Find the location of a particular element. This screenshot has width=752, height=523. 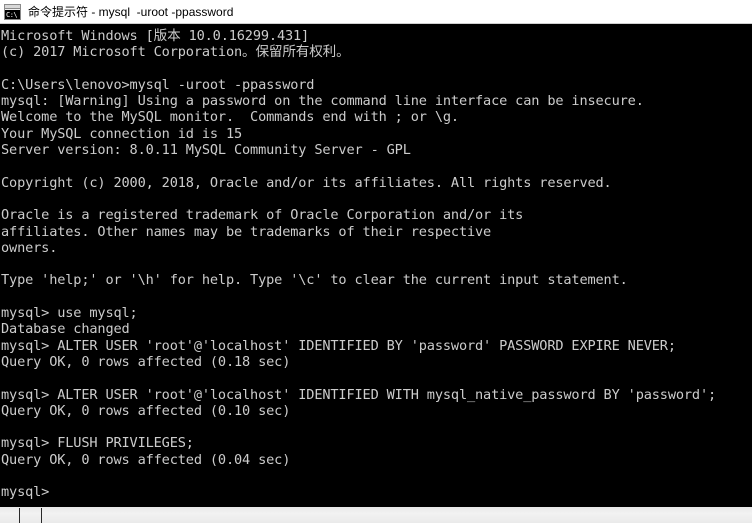

cmd-console-icon: C:\ is located at coordinates (12, 11).